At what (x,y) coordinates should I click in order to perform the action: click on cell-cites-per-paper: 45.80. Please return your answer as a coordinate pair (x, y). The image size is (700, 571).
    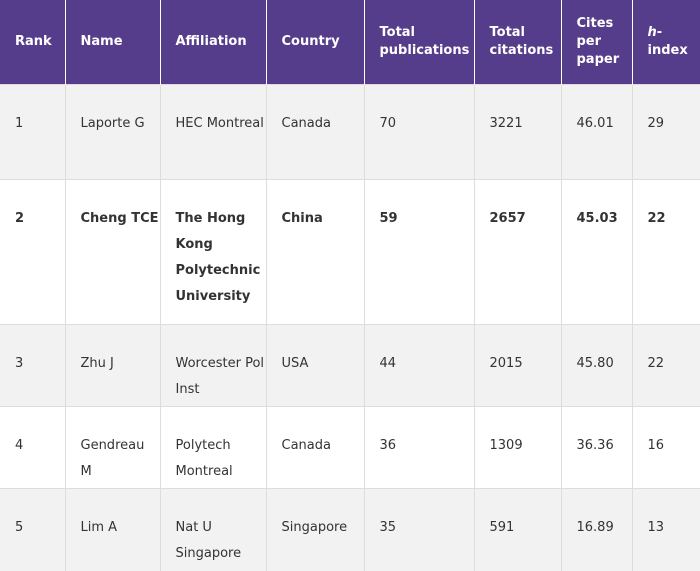
    Looking at the image, I should click on (596, 366).